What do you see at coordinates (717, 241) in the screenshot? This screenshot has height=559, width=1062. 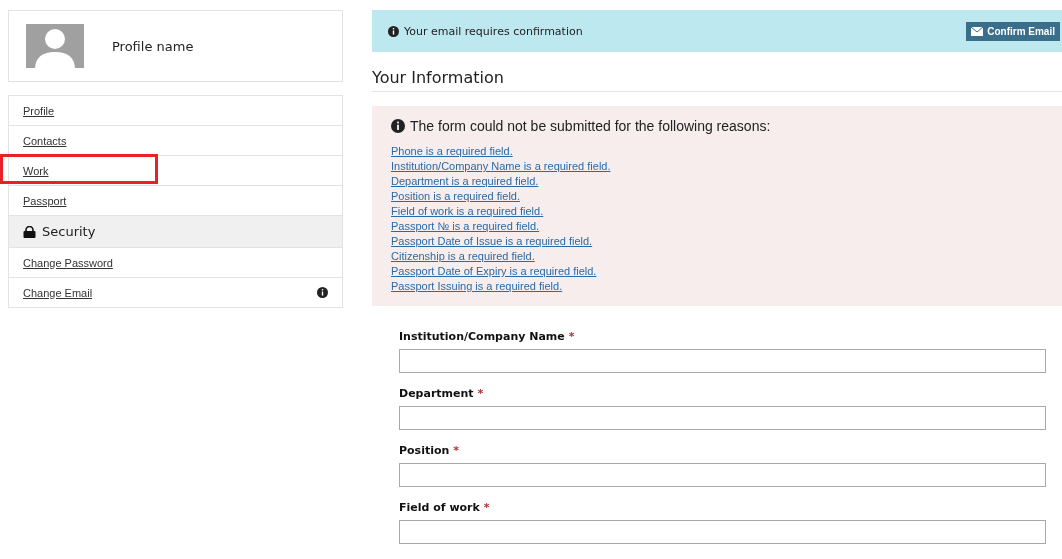 I see `error-link: Passport Date of Issue is a required field.` at bounding box center [717, 241].